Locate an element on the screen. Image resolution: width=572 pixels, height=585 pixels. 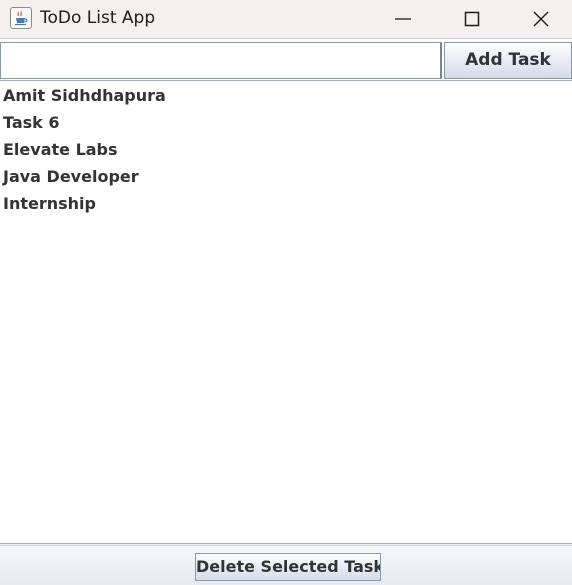
list-item: Amit Sidhdhapura is located at coordinates (286, 95).